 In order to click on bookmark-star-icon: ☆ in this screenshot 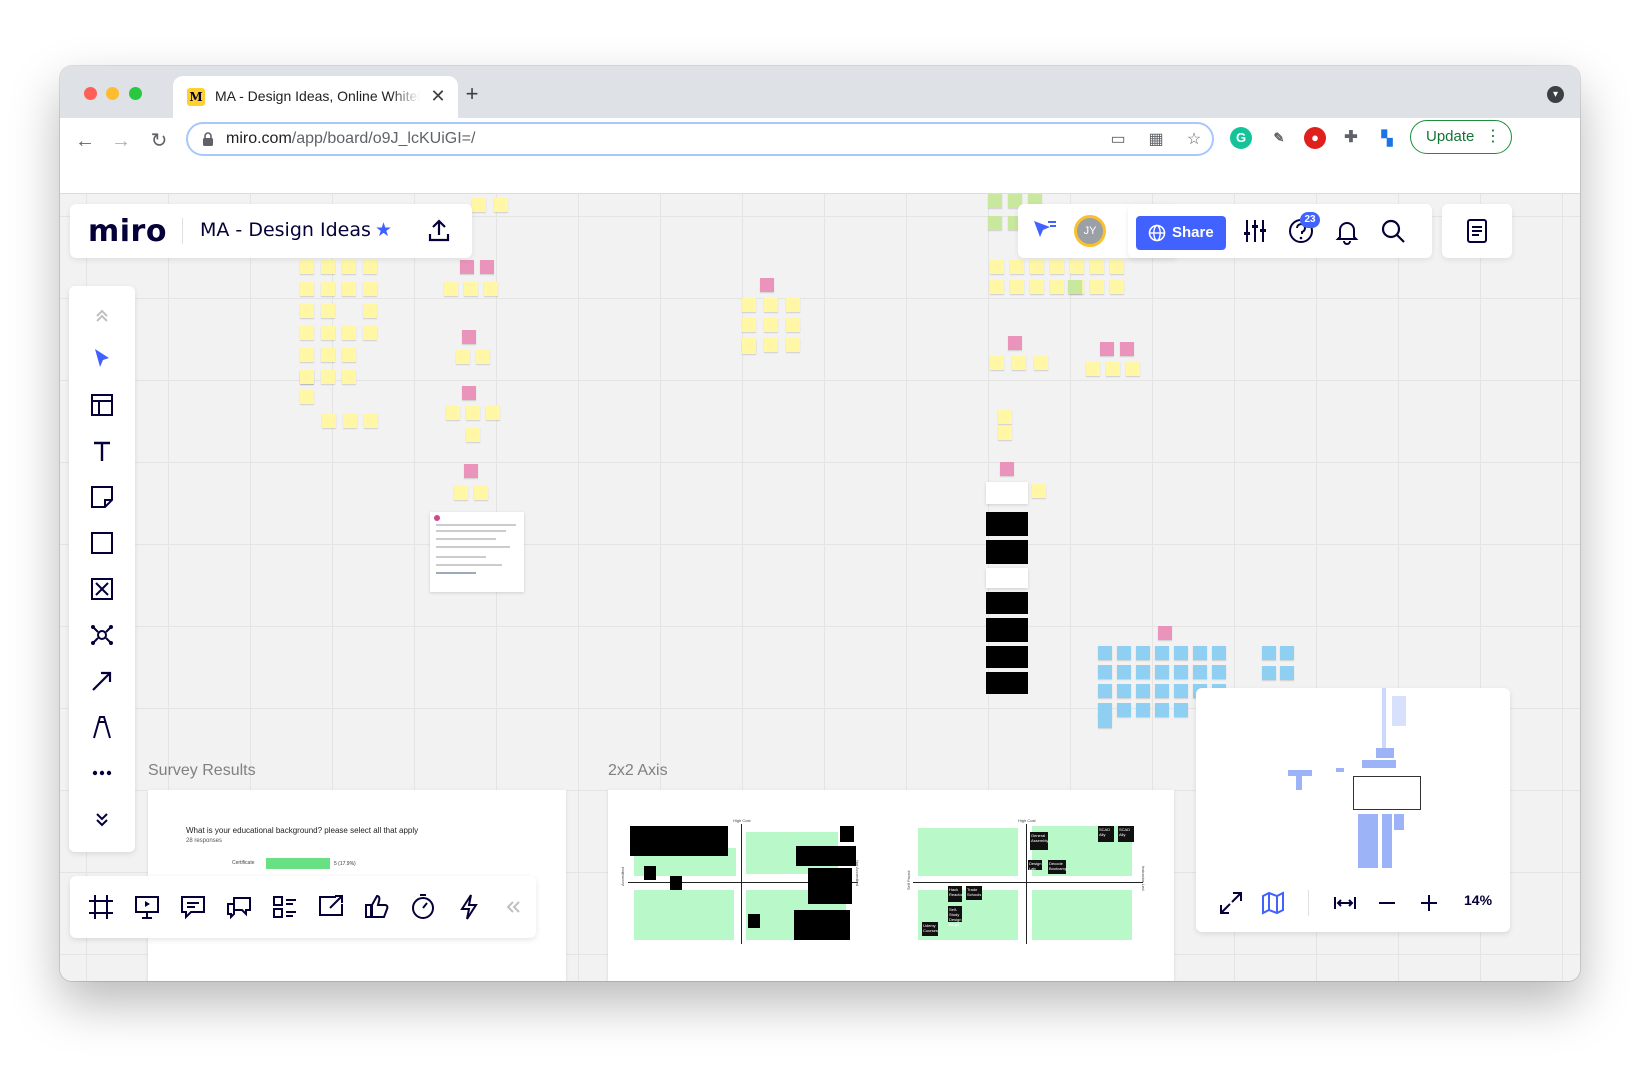, I will do `click(1194, 140)`.